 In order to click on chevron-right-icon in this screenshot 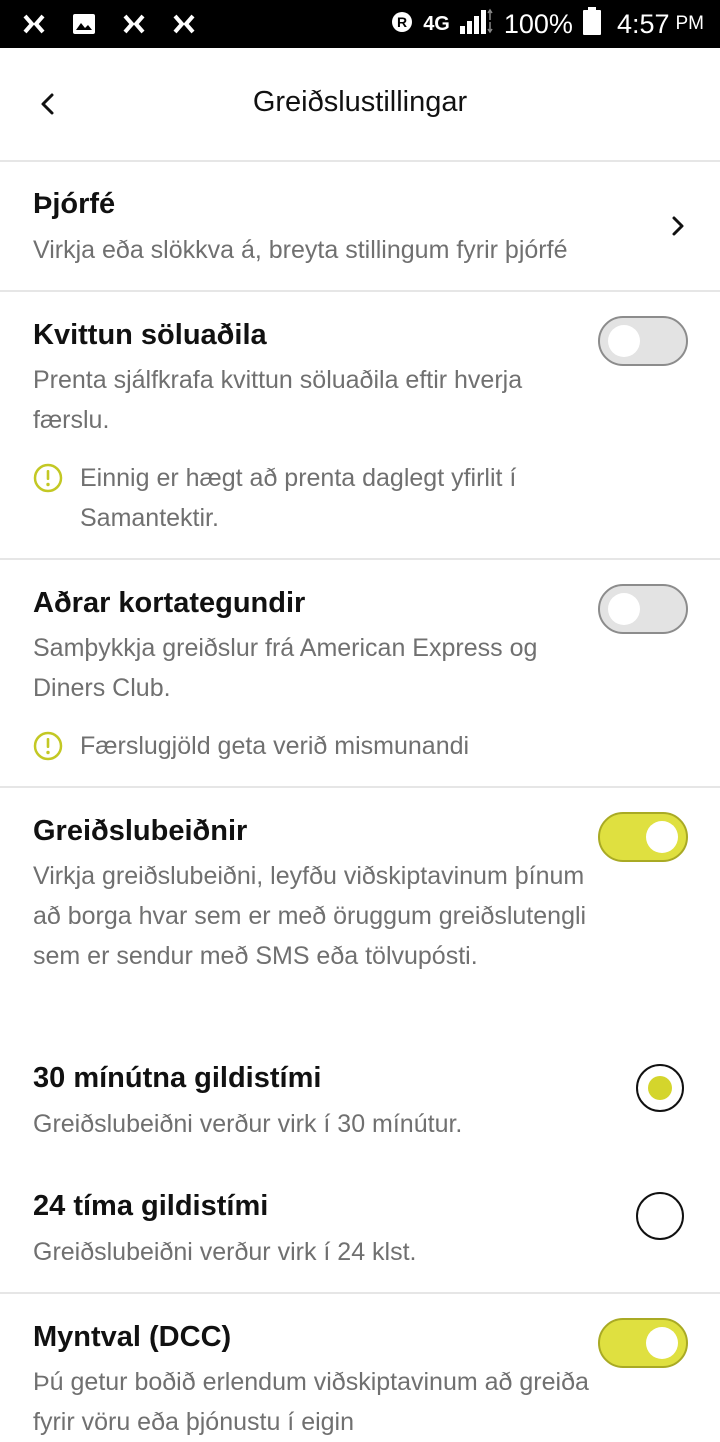, I will do `click(678, 226)`.